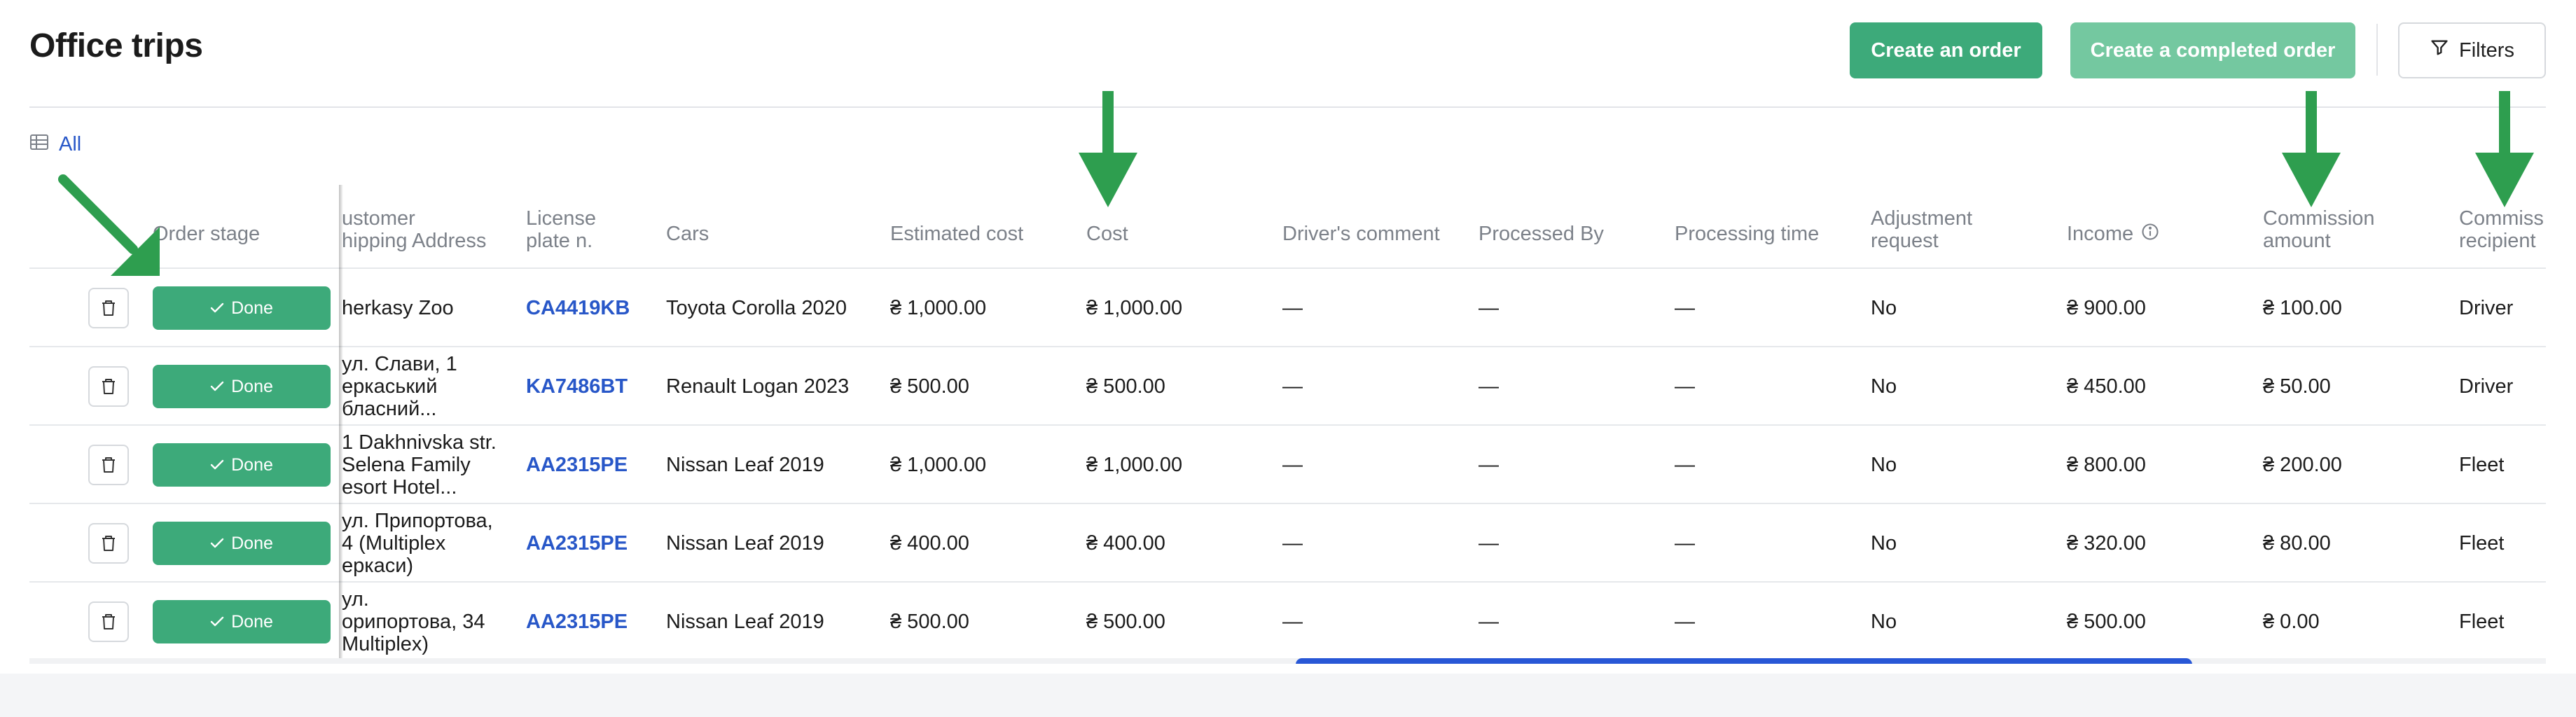 This screenshot has width=2576, height=717. I want to click on table-icon, so click(39, 144).